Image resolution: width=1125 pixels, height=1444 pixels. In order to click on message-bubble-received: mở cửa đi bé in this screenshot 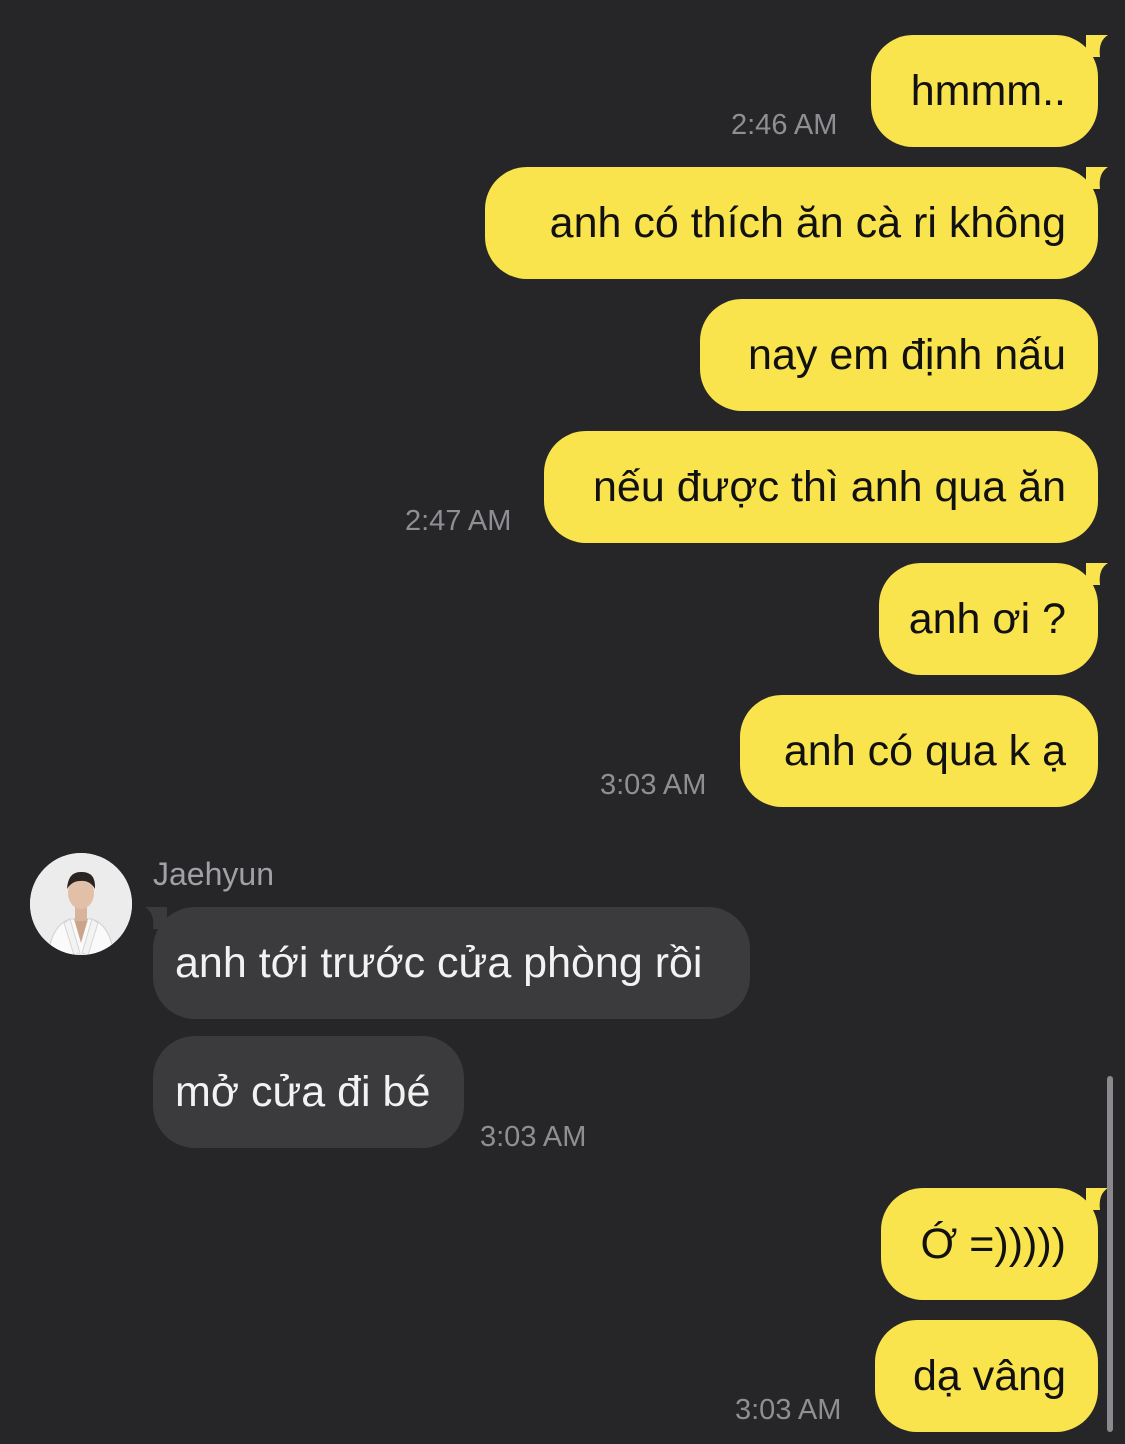, I will do `click(308, 1092)`.